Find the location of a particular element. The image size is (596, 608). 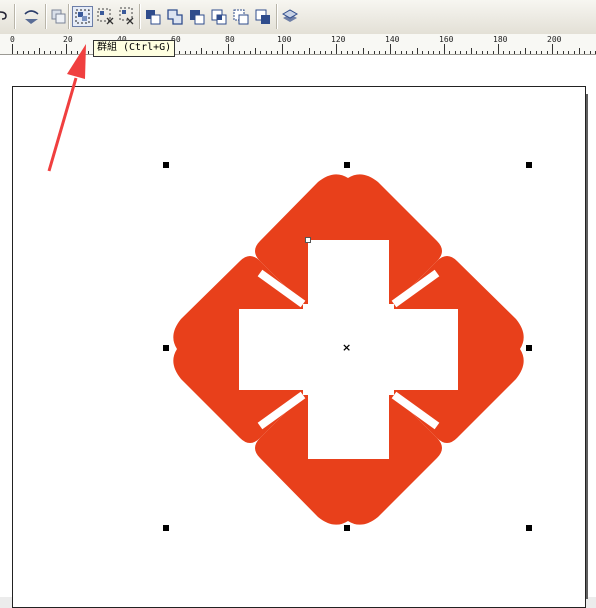

weld-icon is located at coordinates (175, 17).